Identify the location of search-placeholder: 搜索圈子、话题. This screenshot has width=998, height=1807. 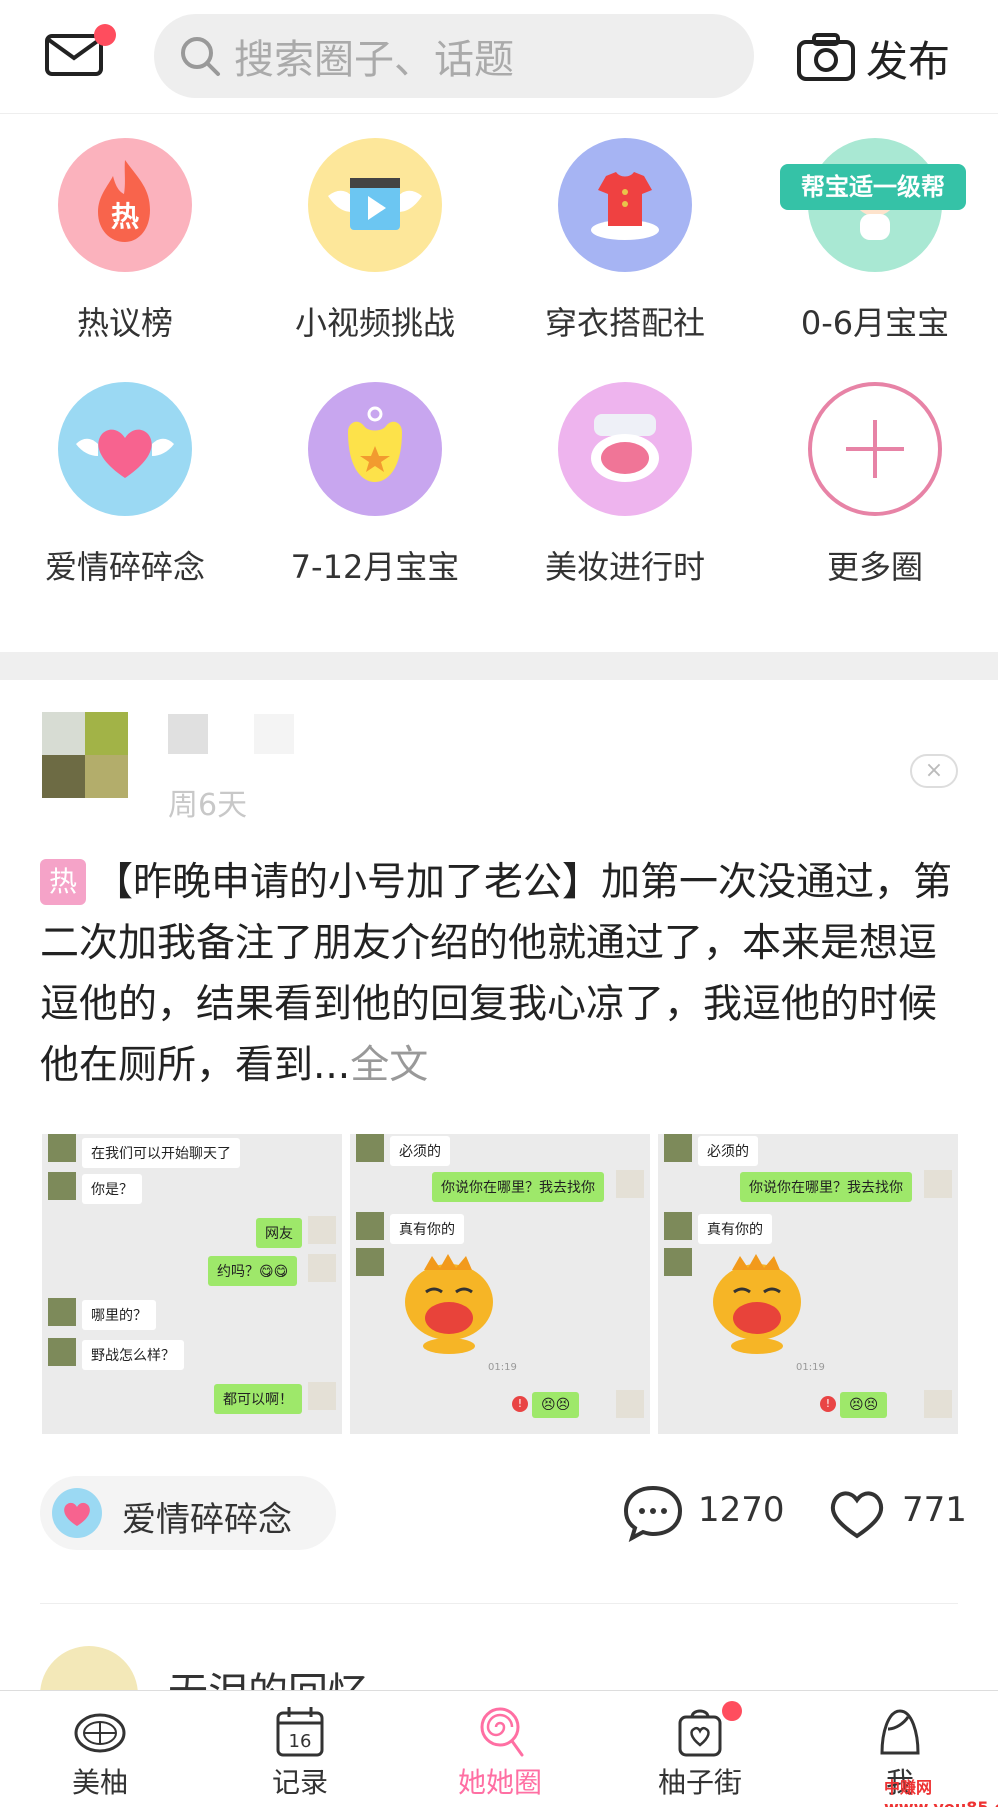
(374, 60).